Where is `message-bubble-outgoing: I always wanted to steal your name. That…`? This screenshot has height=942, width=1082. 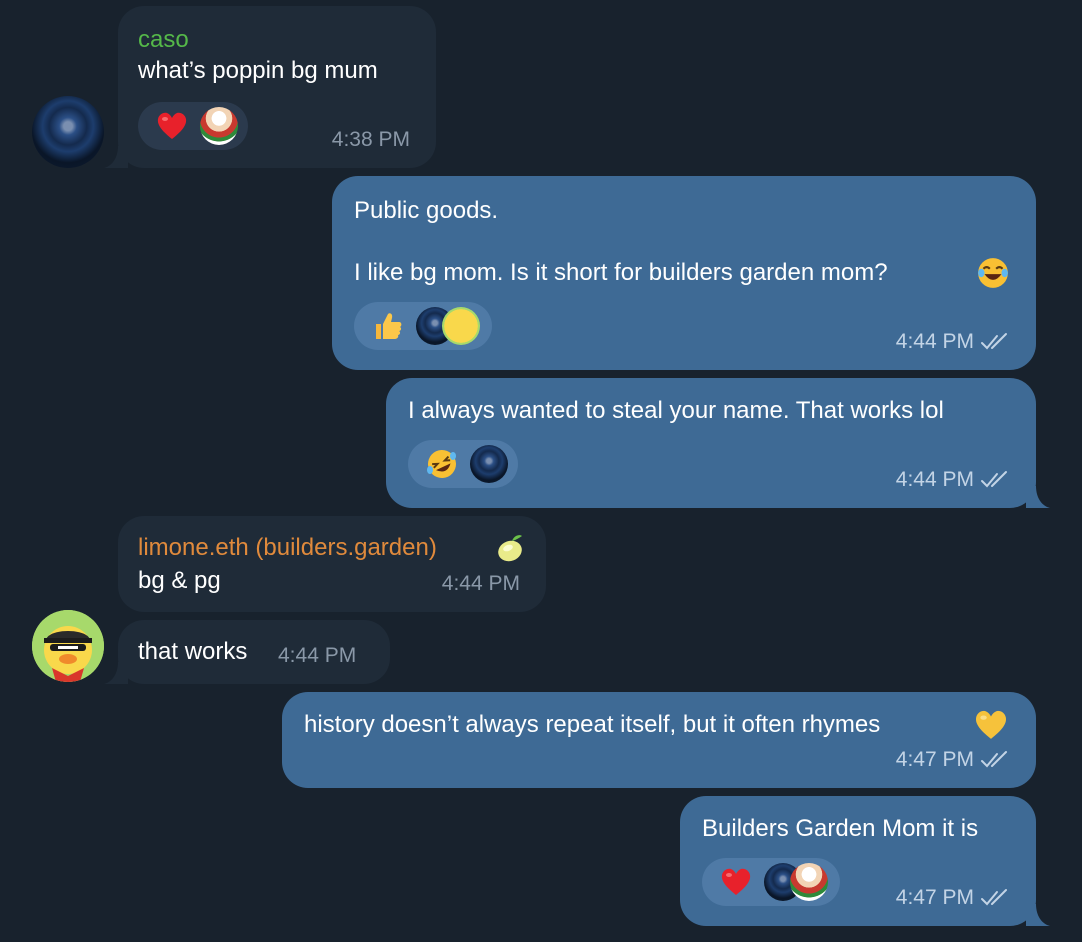
message-bubble-outgoing: I always wanted to steal your name. That… is located at coordinates (711, 443).